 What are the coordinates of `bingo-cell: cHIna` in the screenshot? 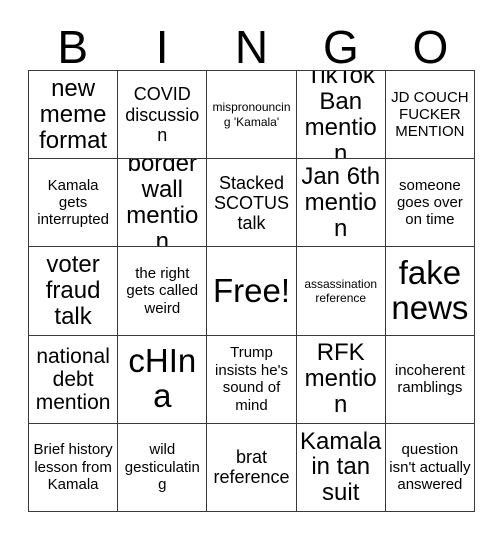 It's located at (163, 379).